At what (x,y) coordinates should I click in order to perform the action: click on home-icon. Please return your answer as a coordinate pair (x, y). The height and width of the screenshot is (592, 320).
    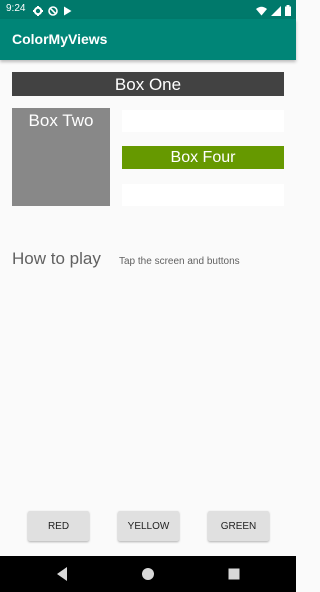
    Looking at the image, I should click on (148, 576).